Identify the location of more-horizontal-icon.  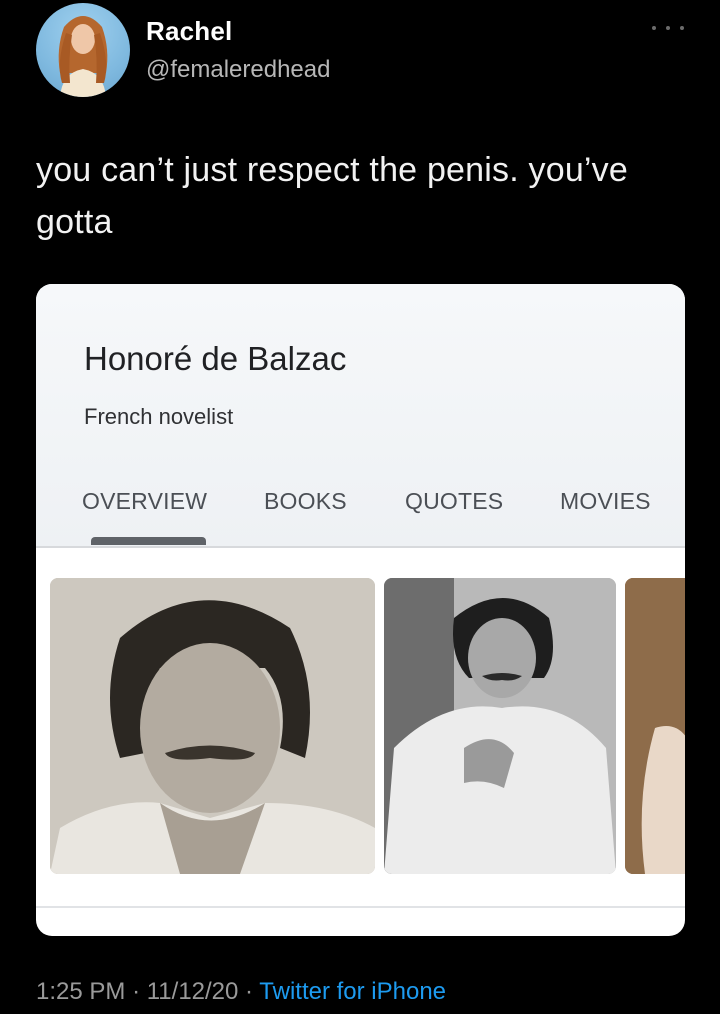
(668, 28).